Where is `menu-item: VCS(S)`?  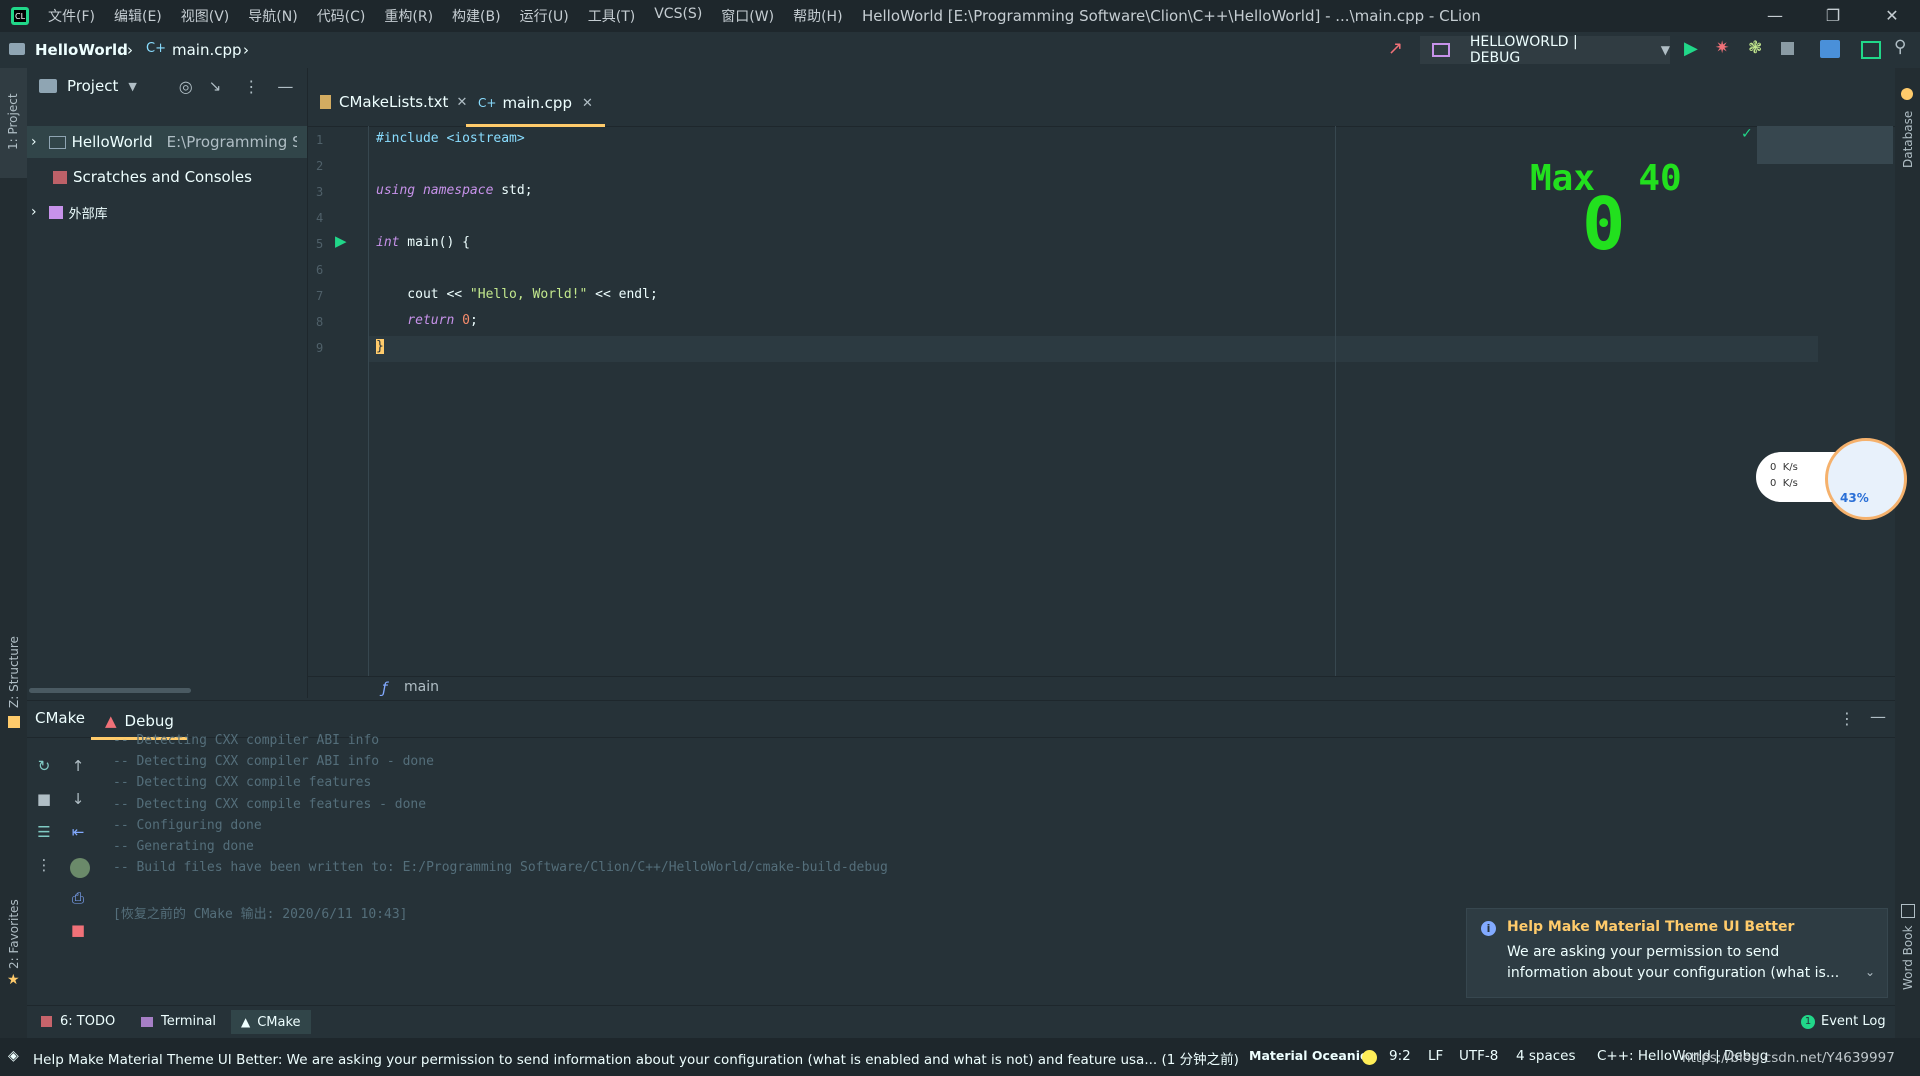 menu-item: VCS(S) is located at coordinates (678, 16).